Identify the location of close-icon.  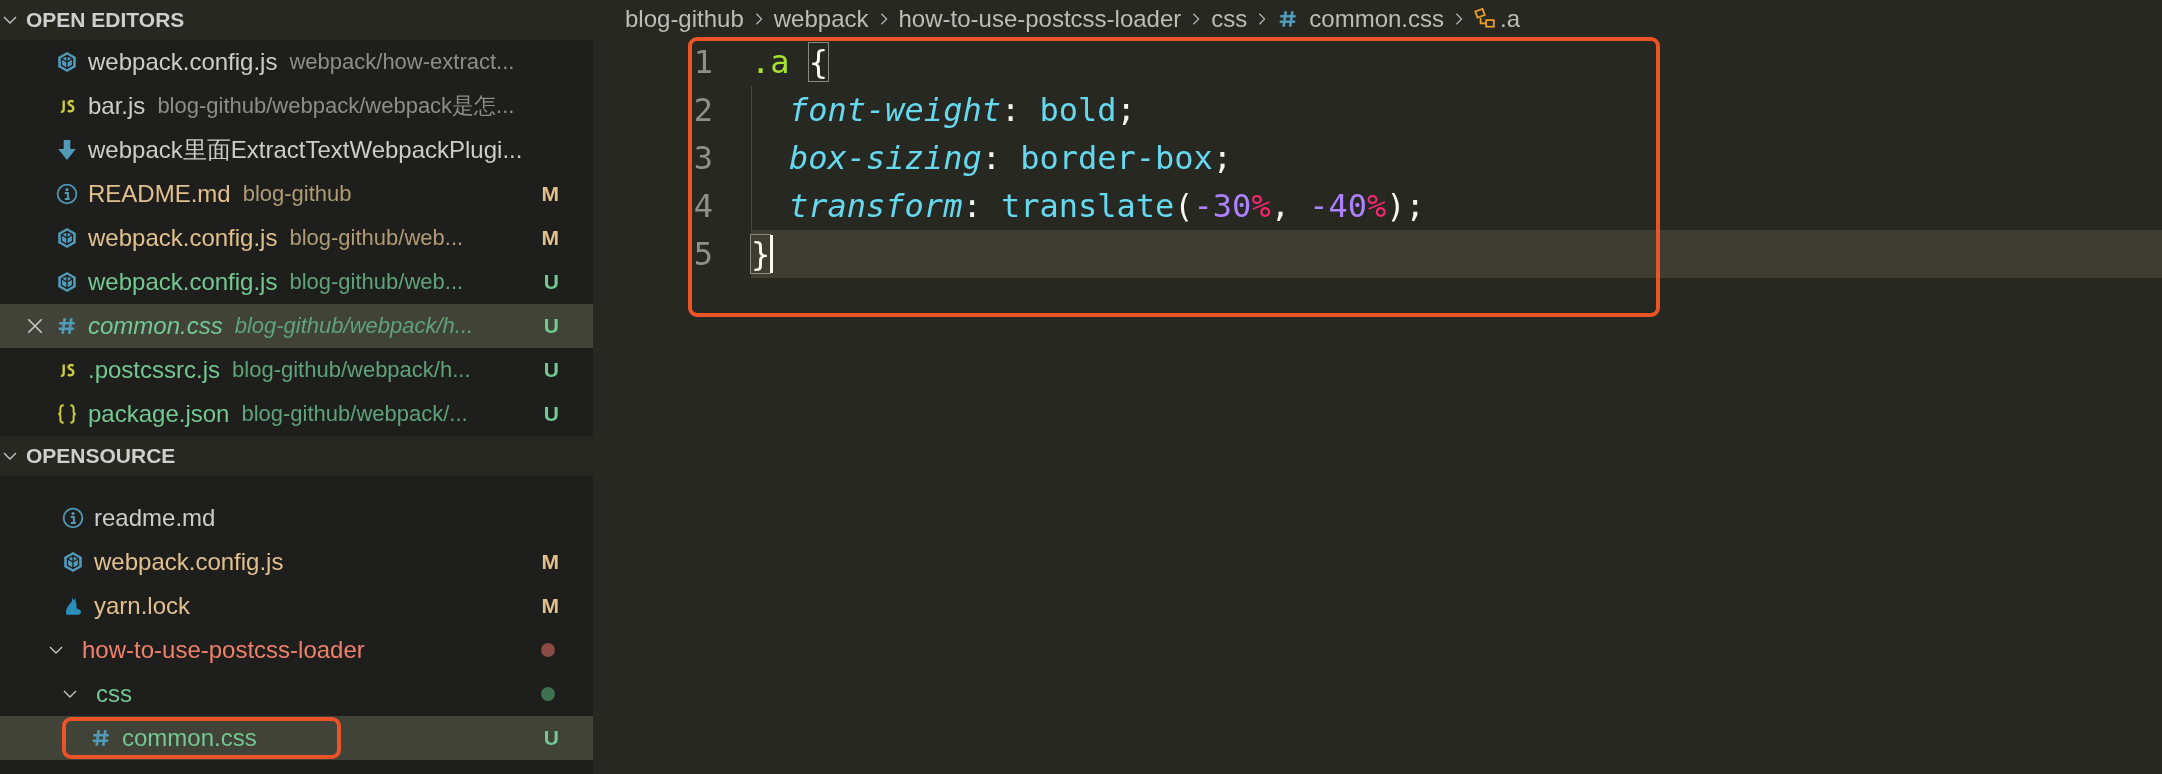
(35, 326).